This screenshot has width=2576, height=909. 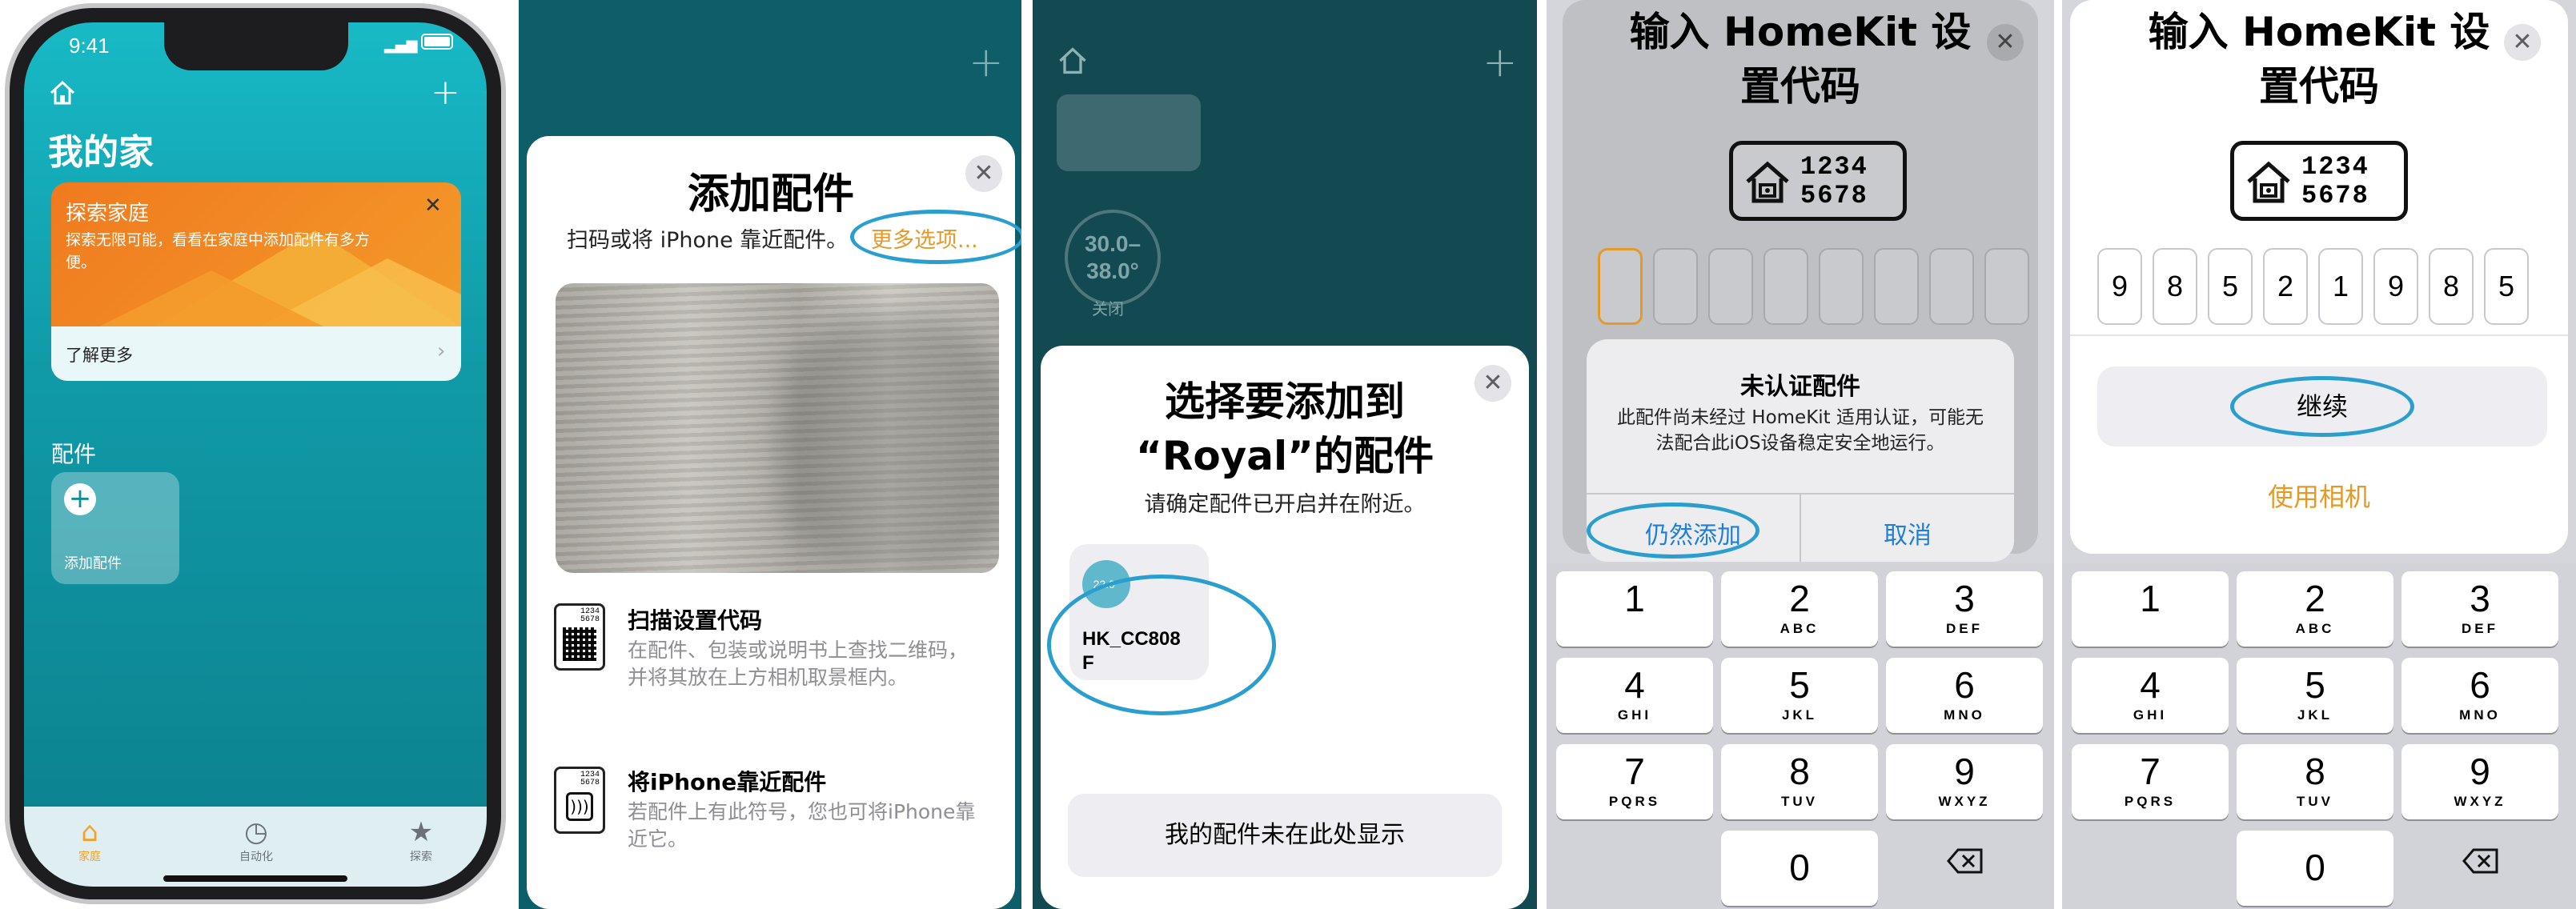 I want to click on key-letters: TUV, so click(x=2315, y=801).